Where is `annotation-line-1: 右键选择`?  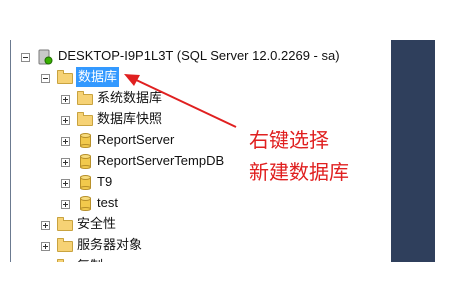 annotation-line-1: 右键选择 is located at coordinates (289, 140).